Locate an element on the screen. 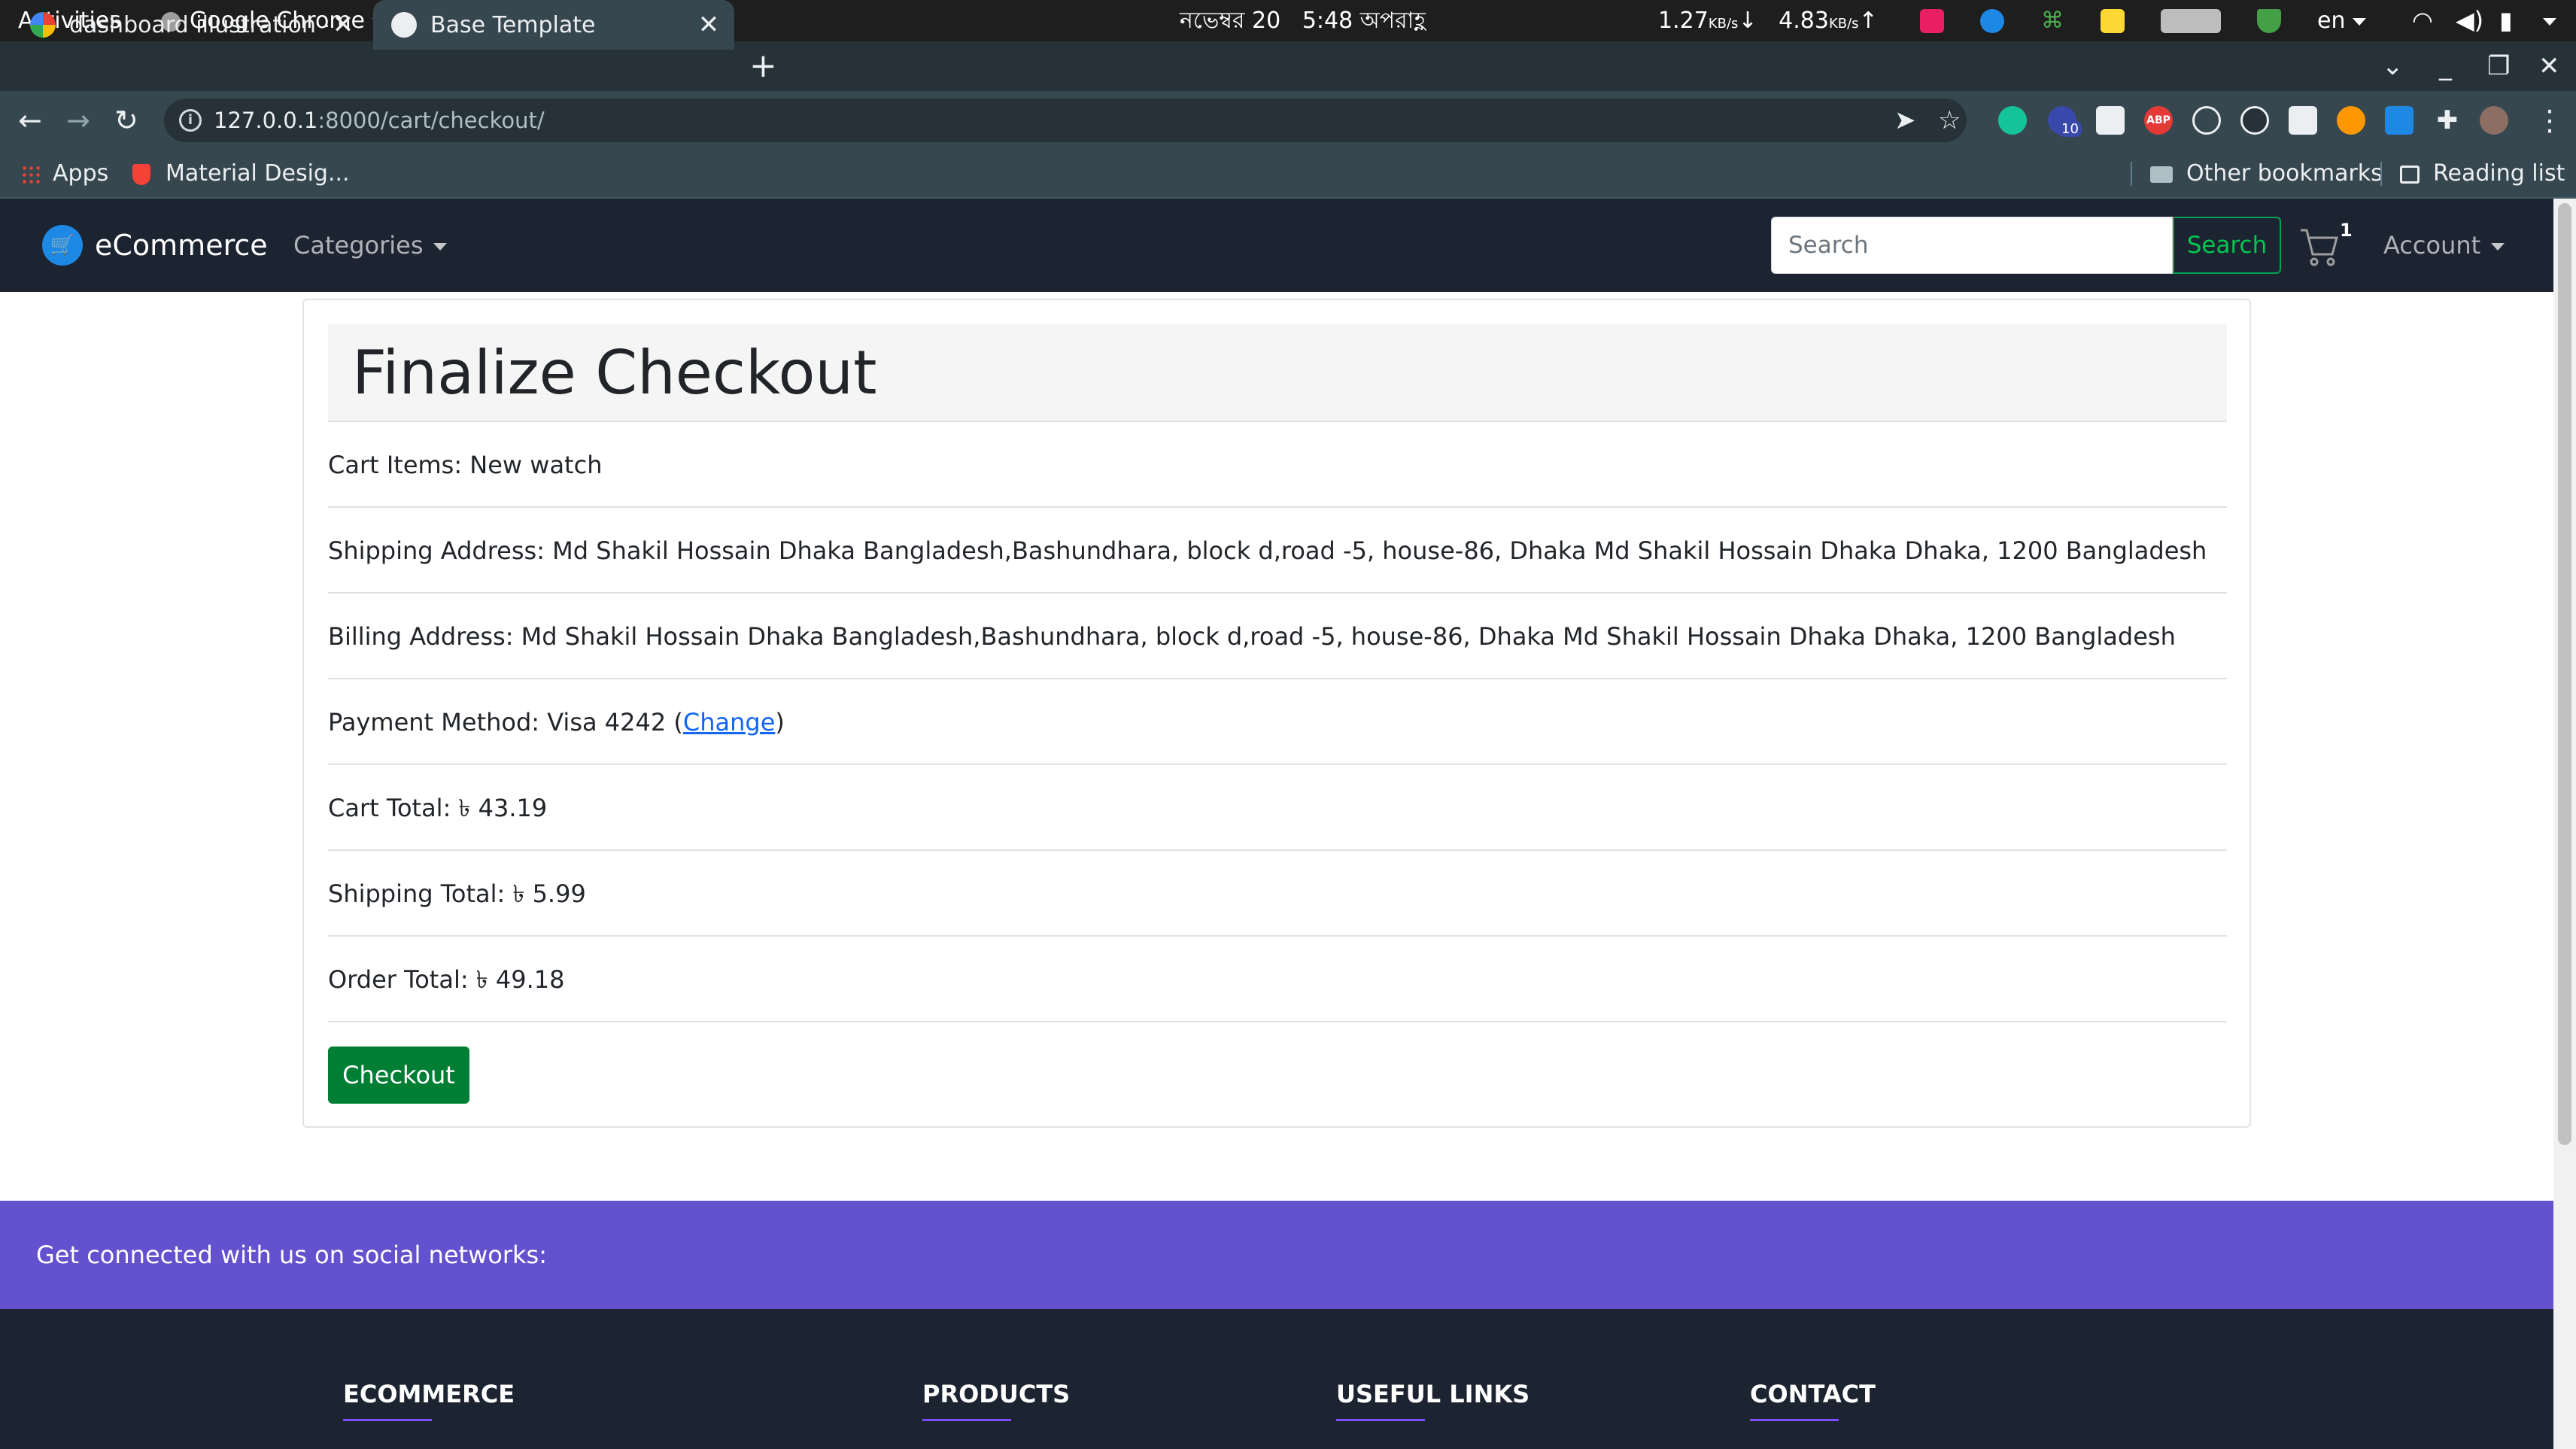 This screenshot has height=1449, width=2576. search-input is located at coordinates (1972, 246).